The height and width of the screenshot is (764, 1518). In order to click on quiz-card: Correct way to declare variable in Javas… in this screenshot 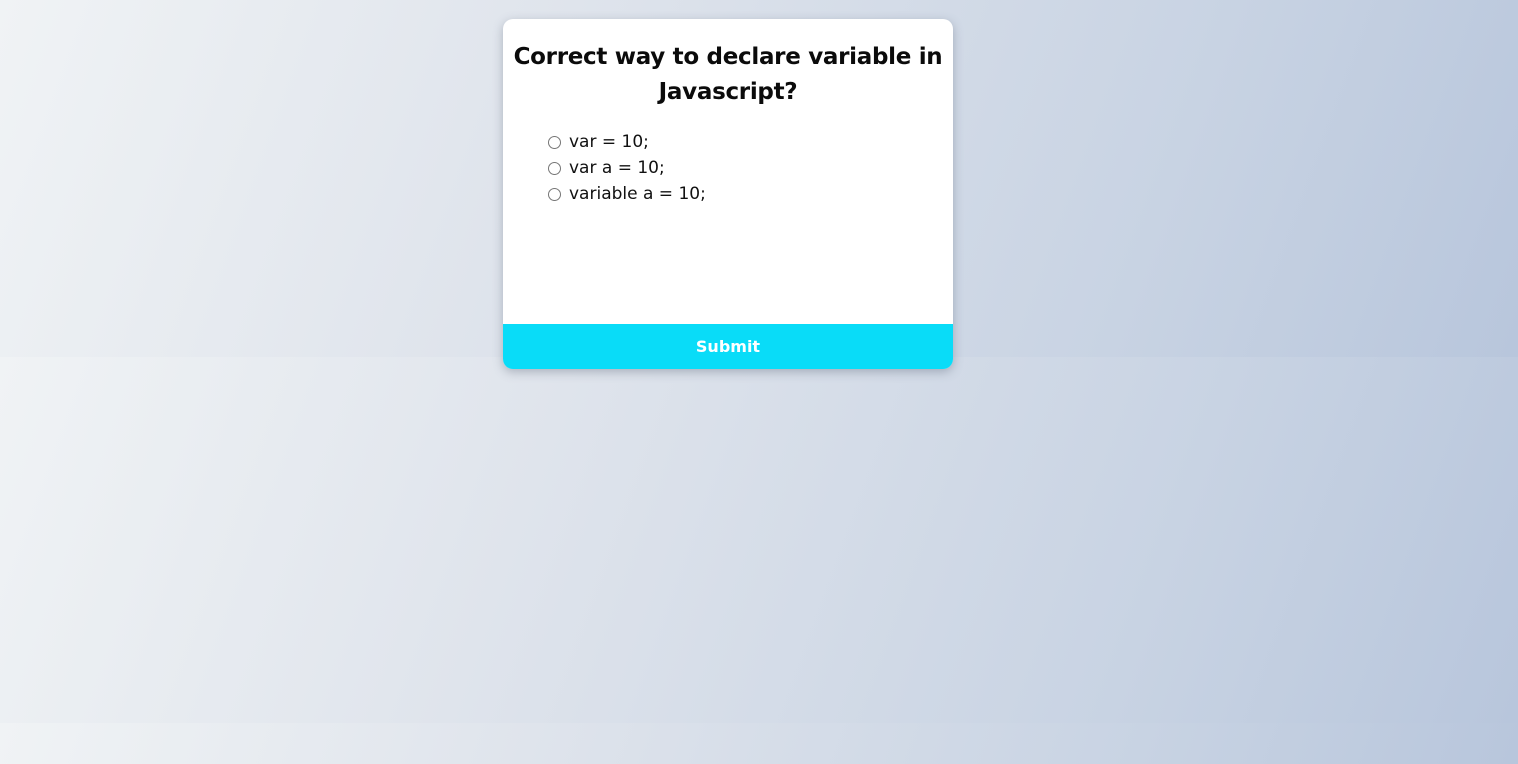, I will do `click(728, 194)`.